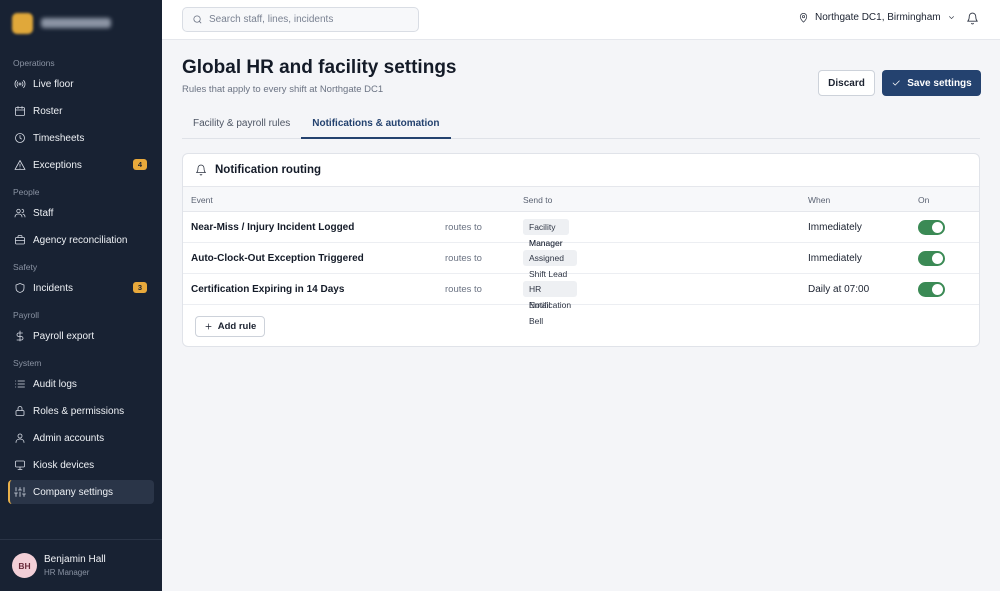 This screenshot has height=591, width=1000. Describe the element at coordinates (819, 200) in the screenshot. I see `column-header-when: When` at that location.